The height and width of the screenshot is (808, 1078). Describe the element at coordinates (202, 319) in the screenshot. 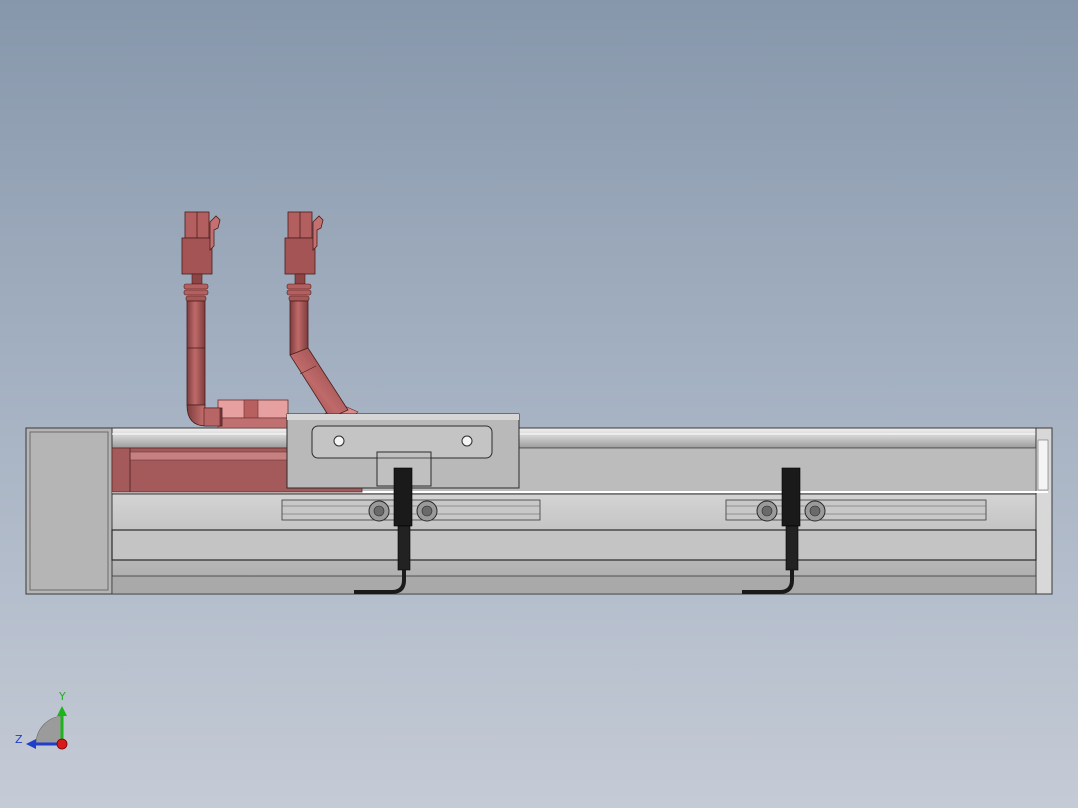

I see `left-pneumatic-fitting` at that location.